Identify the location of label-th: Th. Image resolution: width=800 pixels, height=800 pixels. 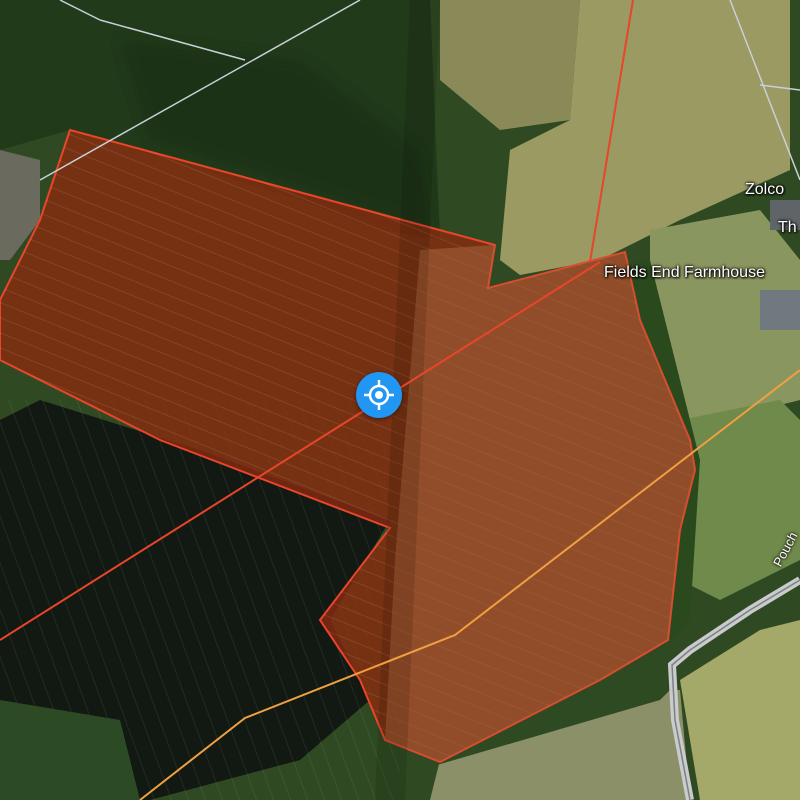
(787, 227).